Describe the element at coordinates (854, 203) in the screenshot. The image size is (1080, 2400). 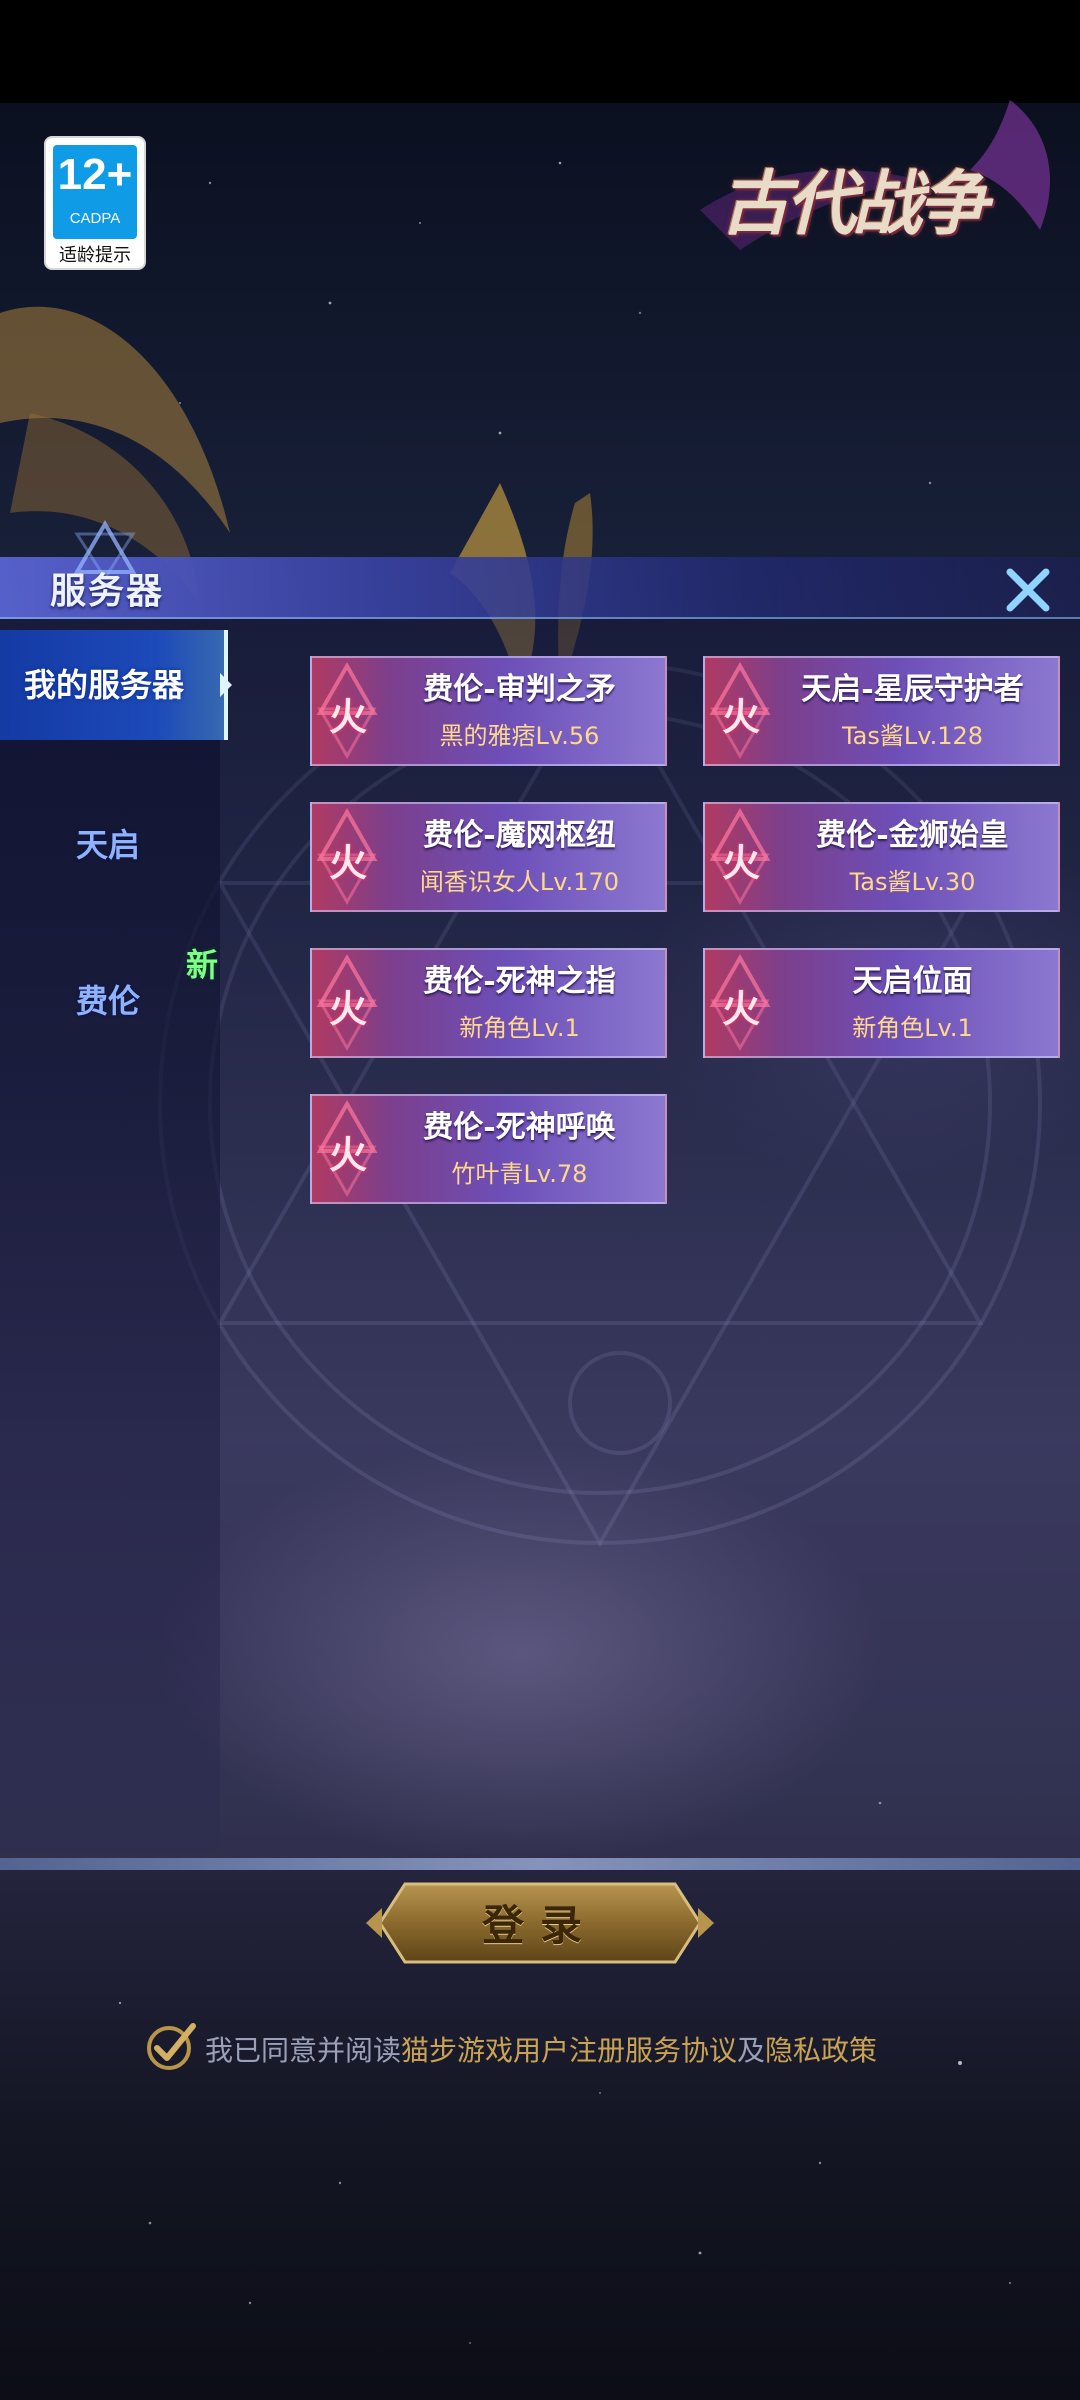
I see `game-logo-text: 古代战争` at that location.